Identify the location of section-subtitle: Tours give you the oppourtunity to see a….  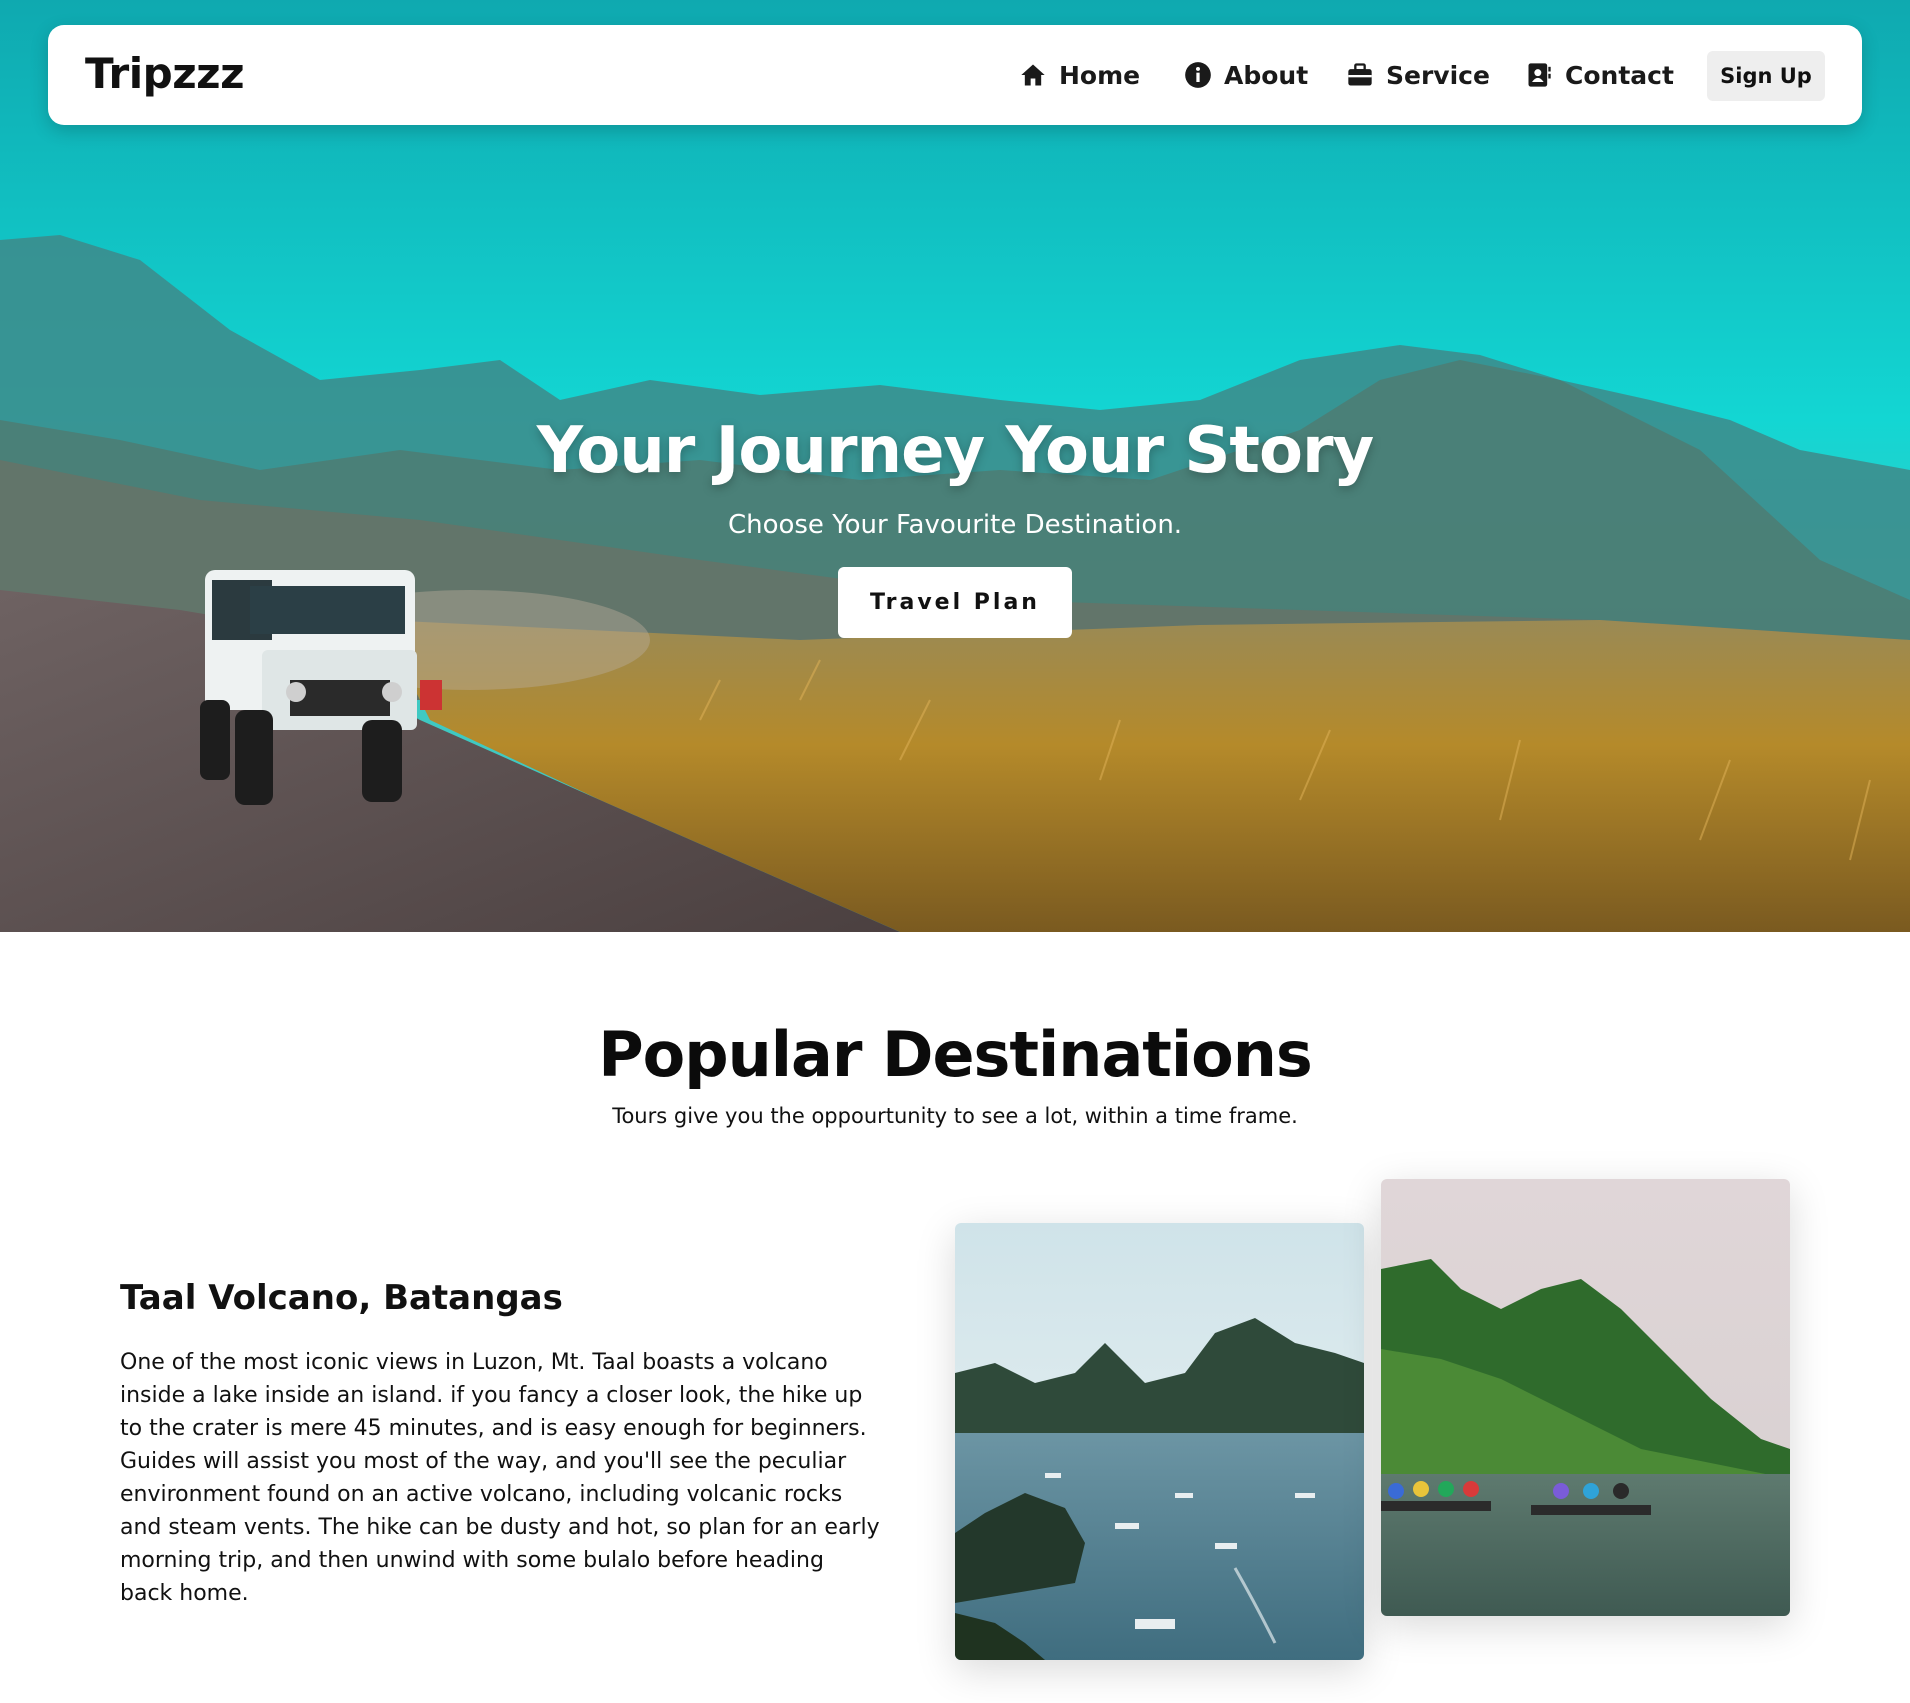
(955, 1116).